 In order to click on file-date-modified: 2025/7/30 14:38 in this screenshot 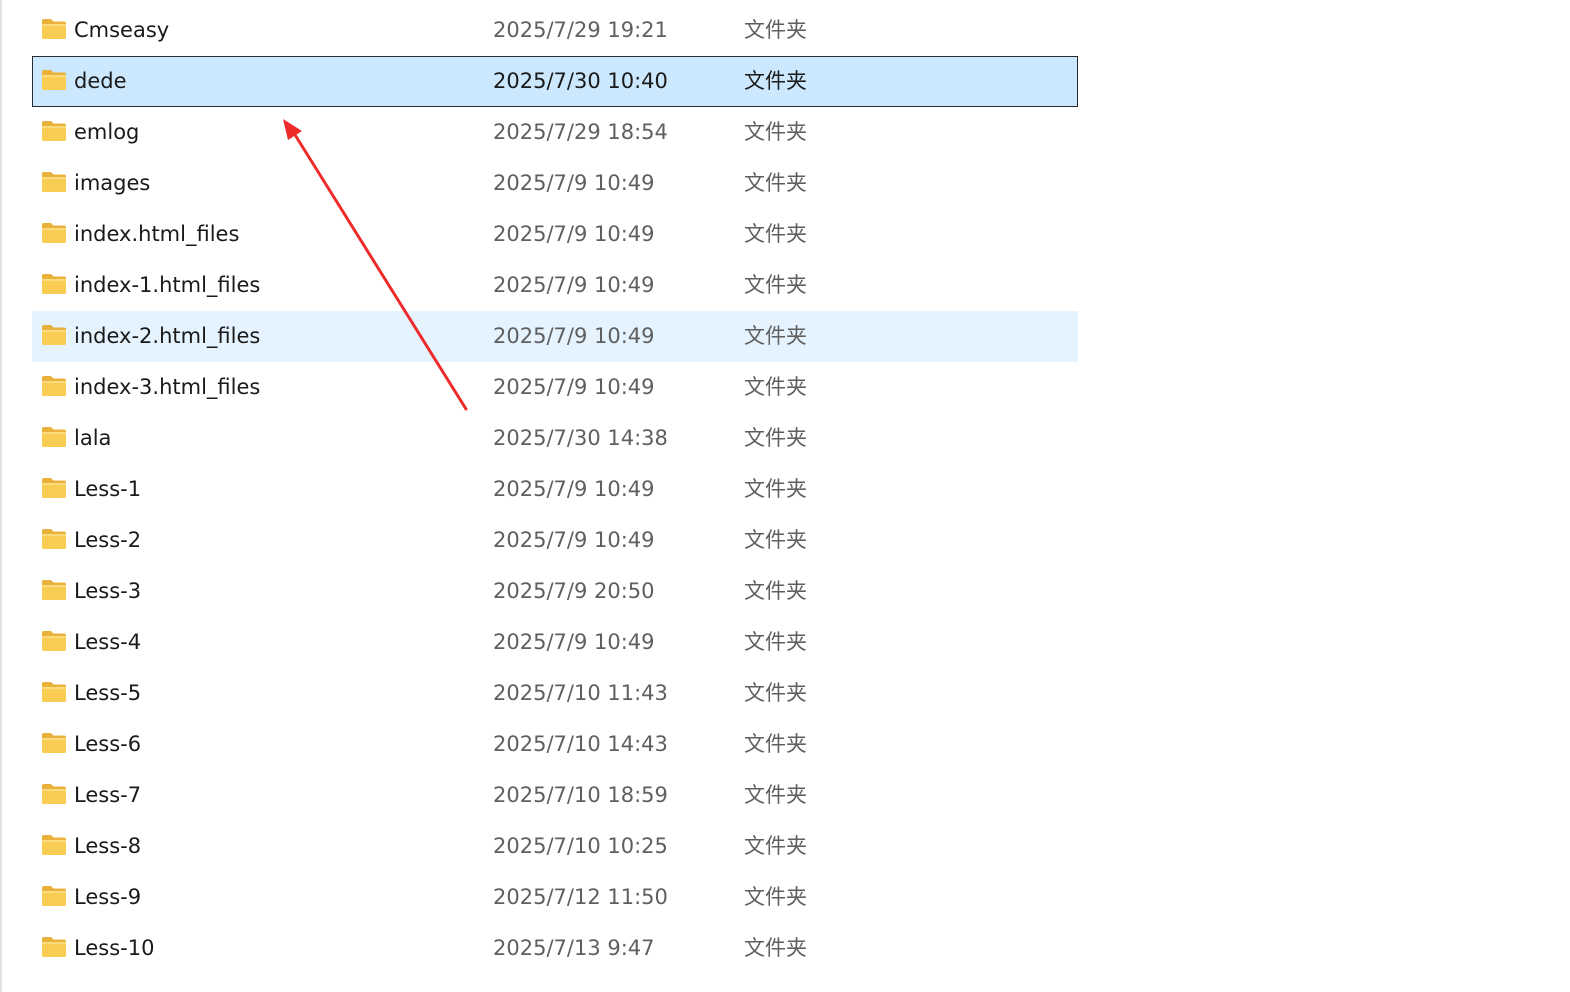, I will do `click(580, 438)`.